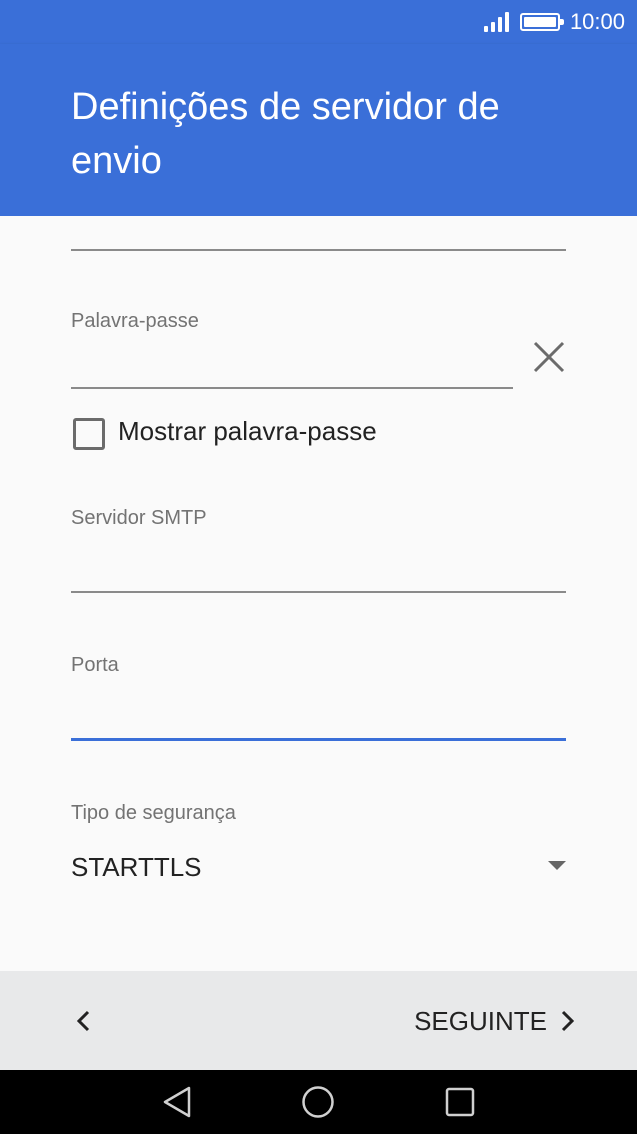  I want to click on port-input, so click(318, 710).